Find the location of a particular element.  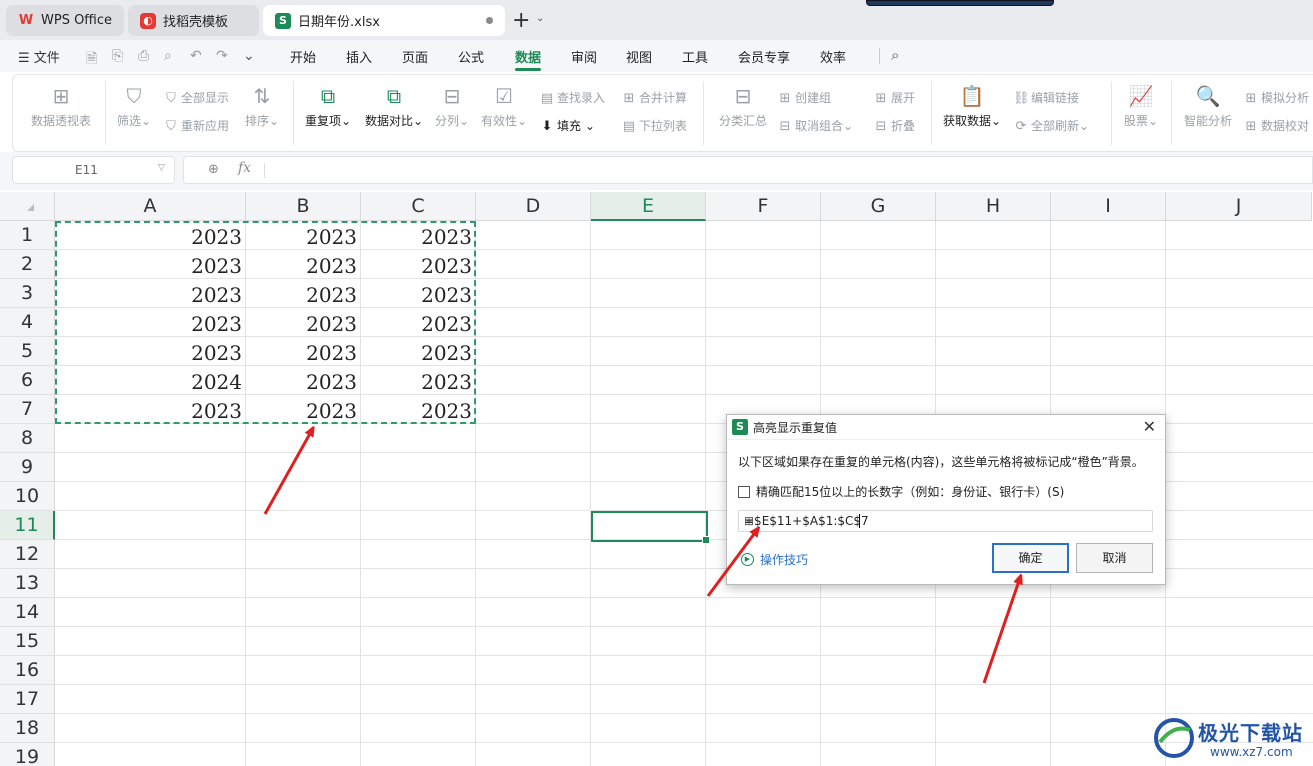

menu-insert: 插入 is located at coordinates (359, 56).